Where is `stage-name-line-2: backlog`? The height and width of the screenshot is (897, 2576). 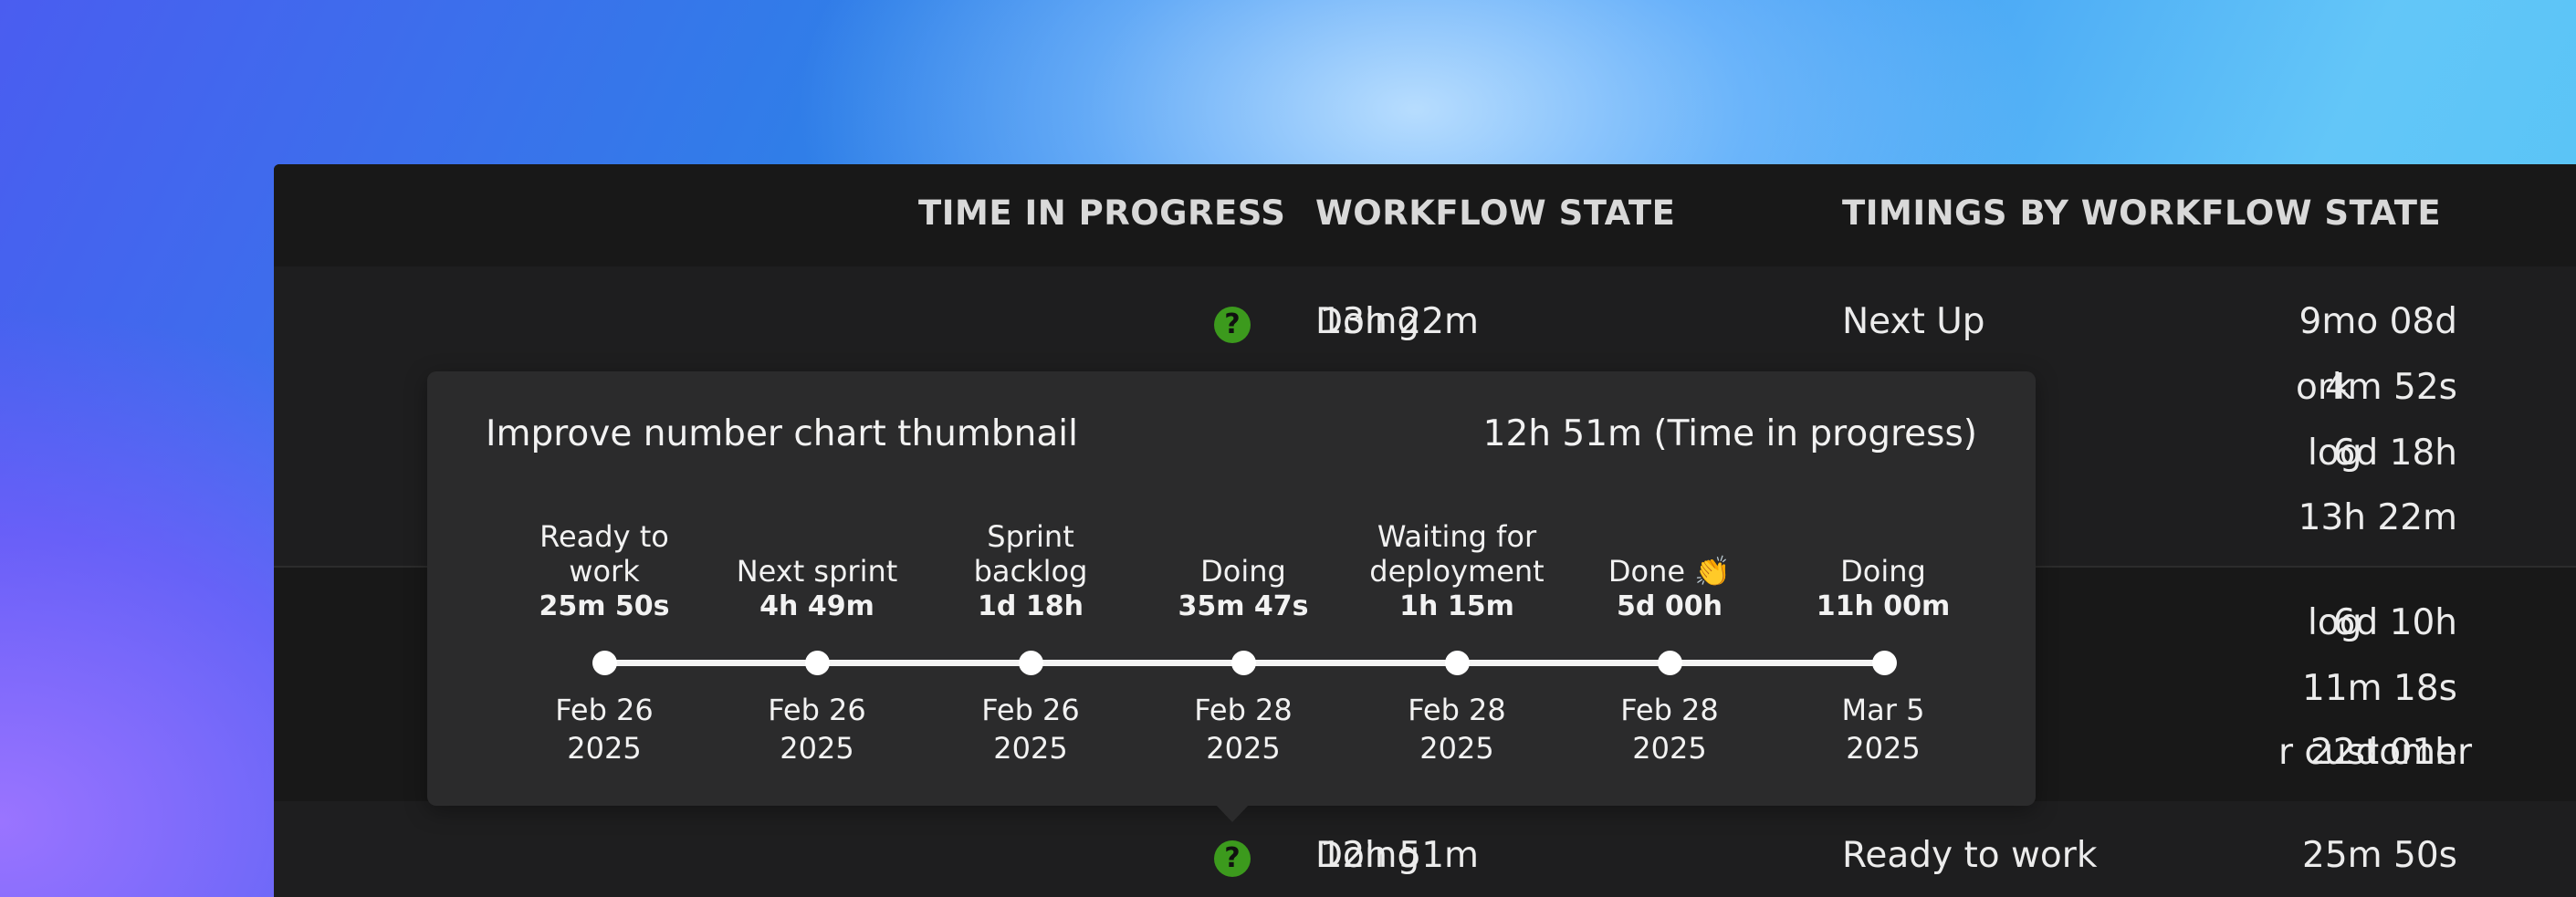 stage-name-line-2: backlog is located at coordinates (1030, 571).